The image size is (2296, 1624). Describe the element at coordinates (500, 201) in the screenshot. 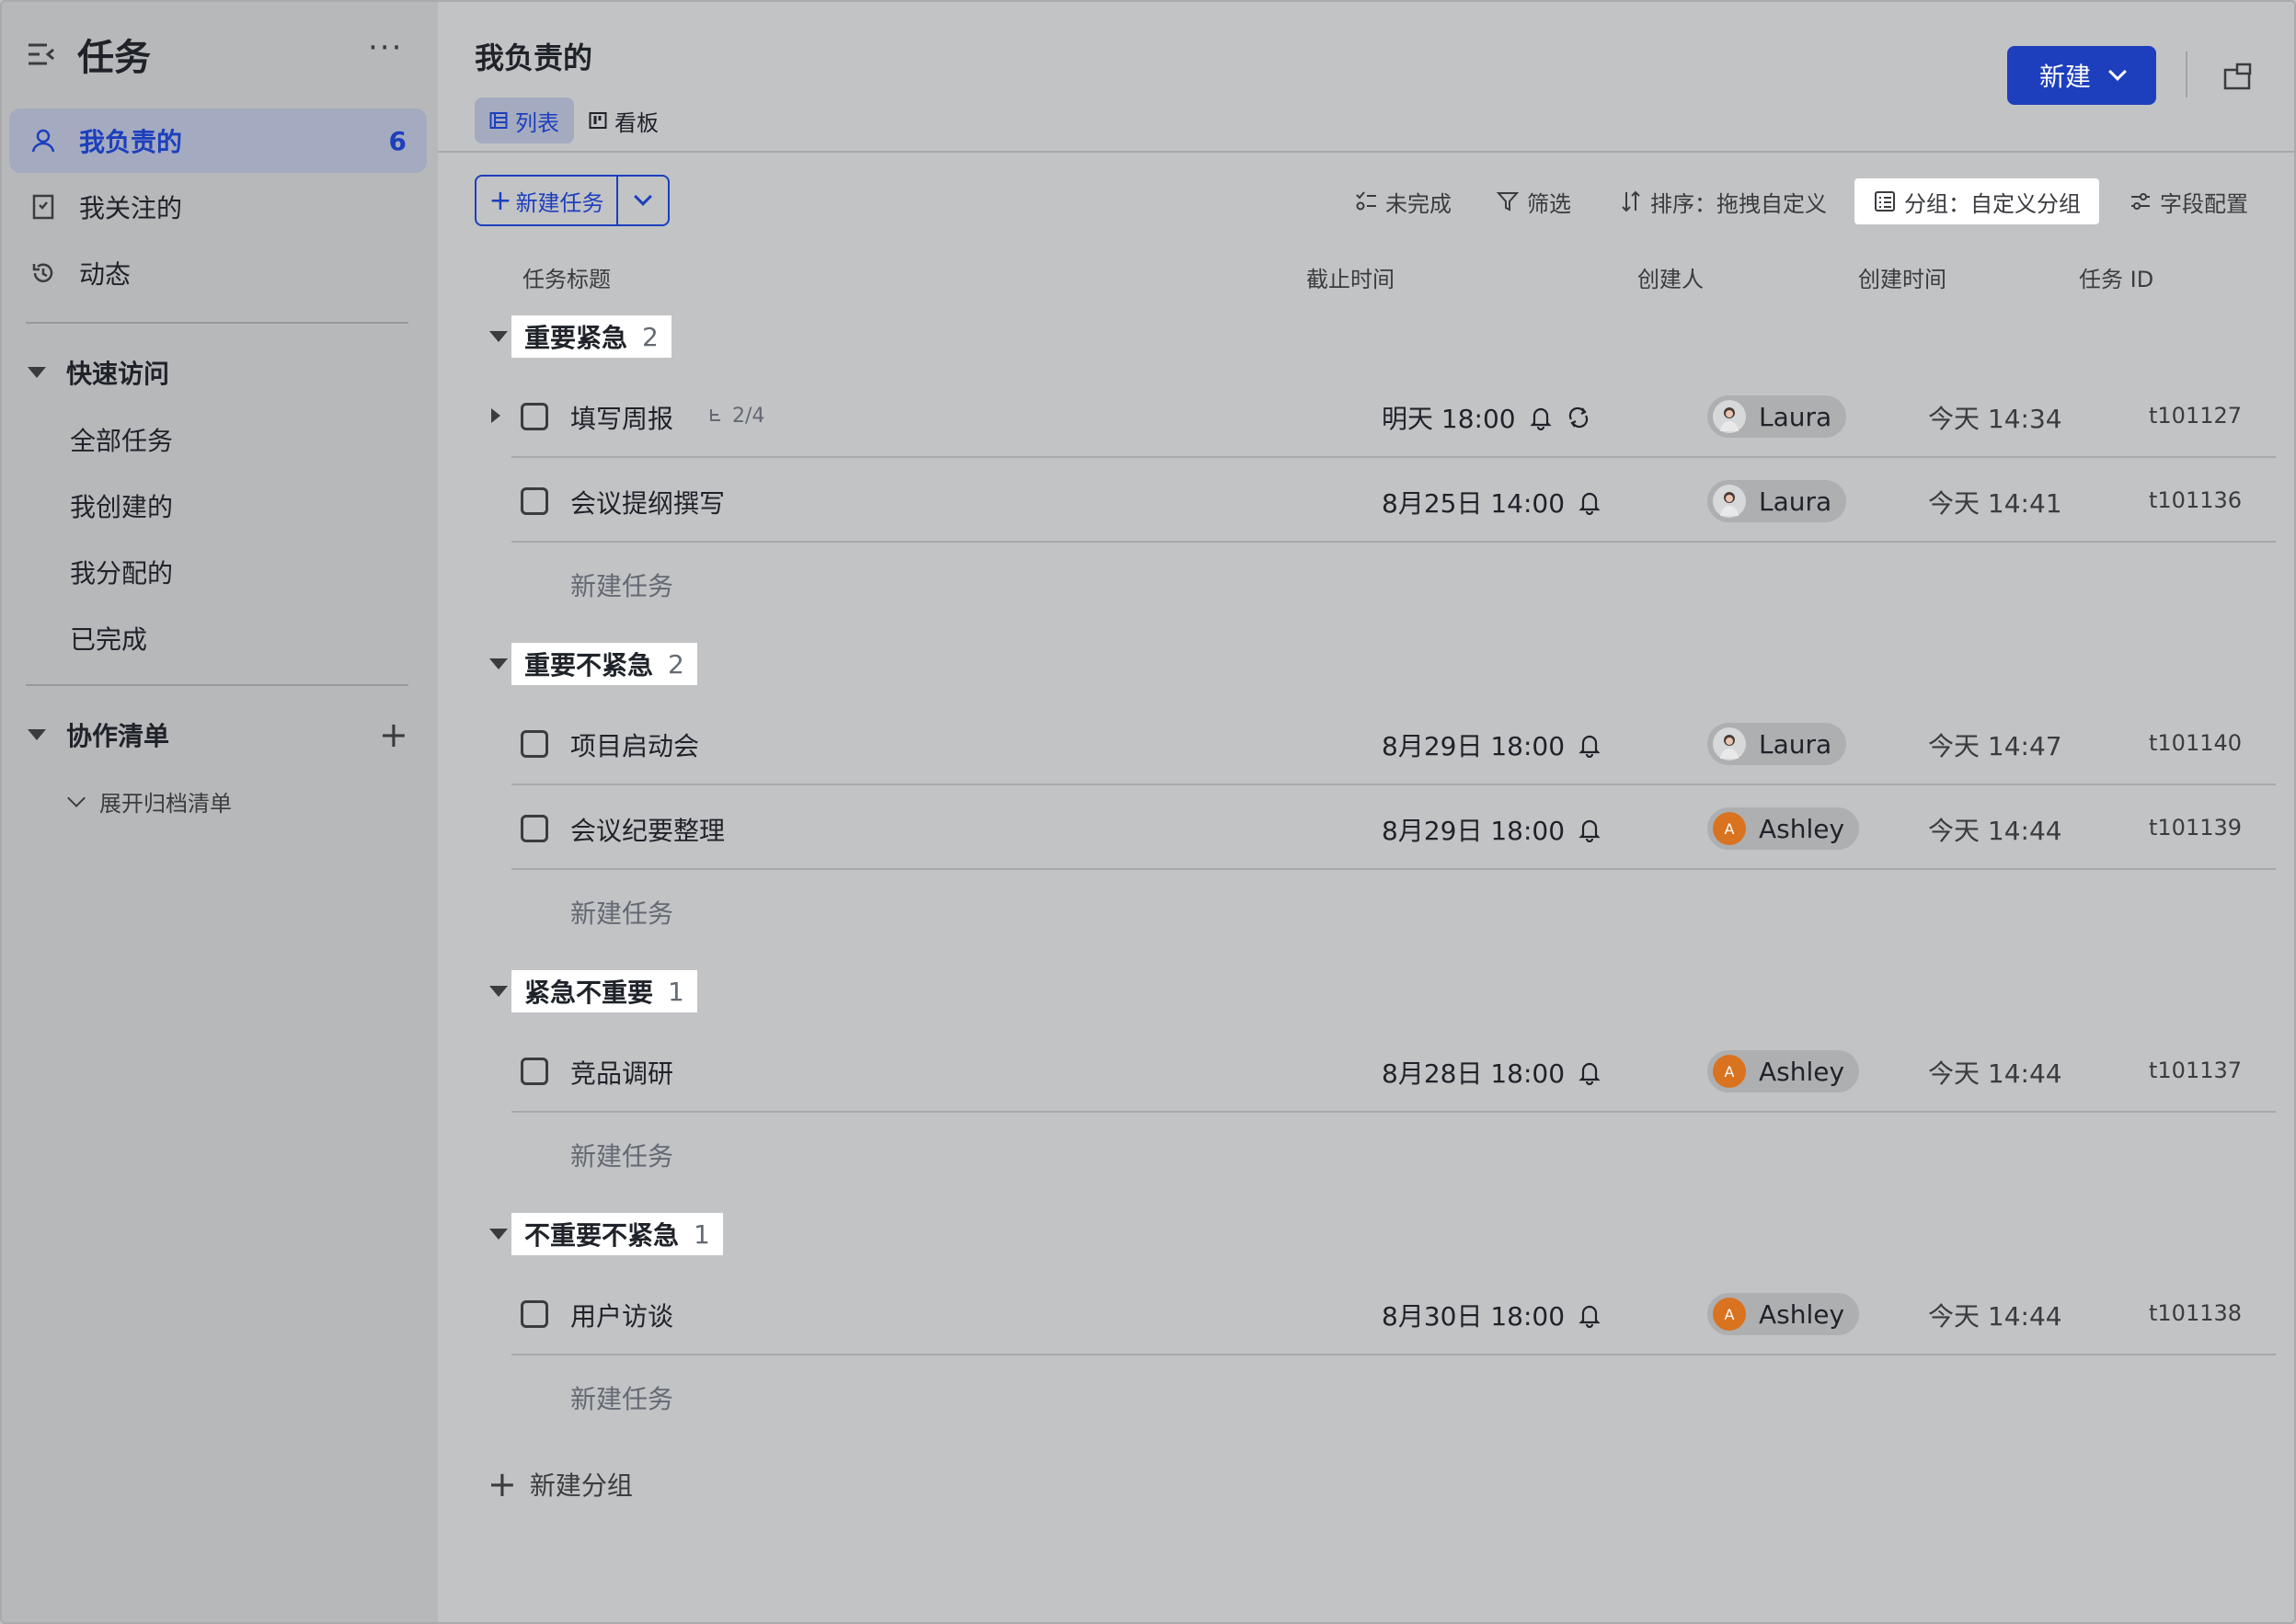

I see `plus-icon: +` at that location.